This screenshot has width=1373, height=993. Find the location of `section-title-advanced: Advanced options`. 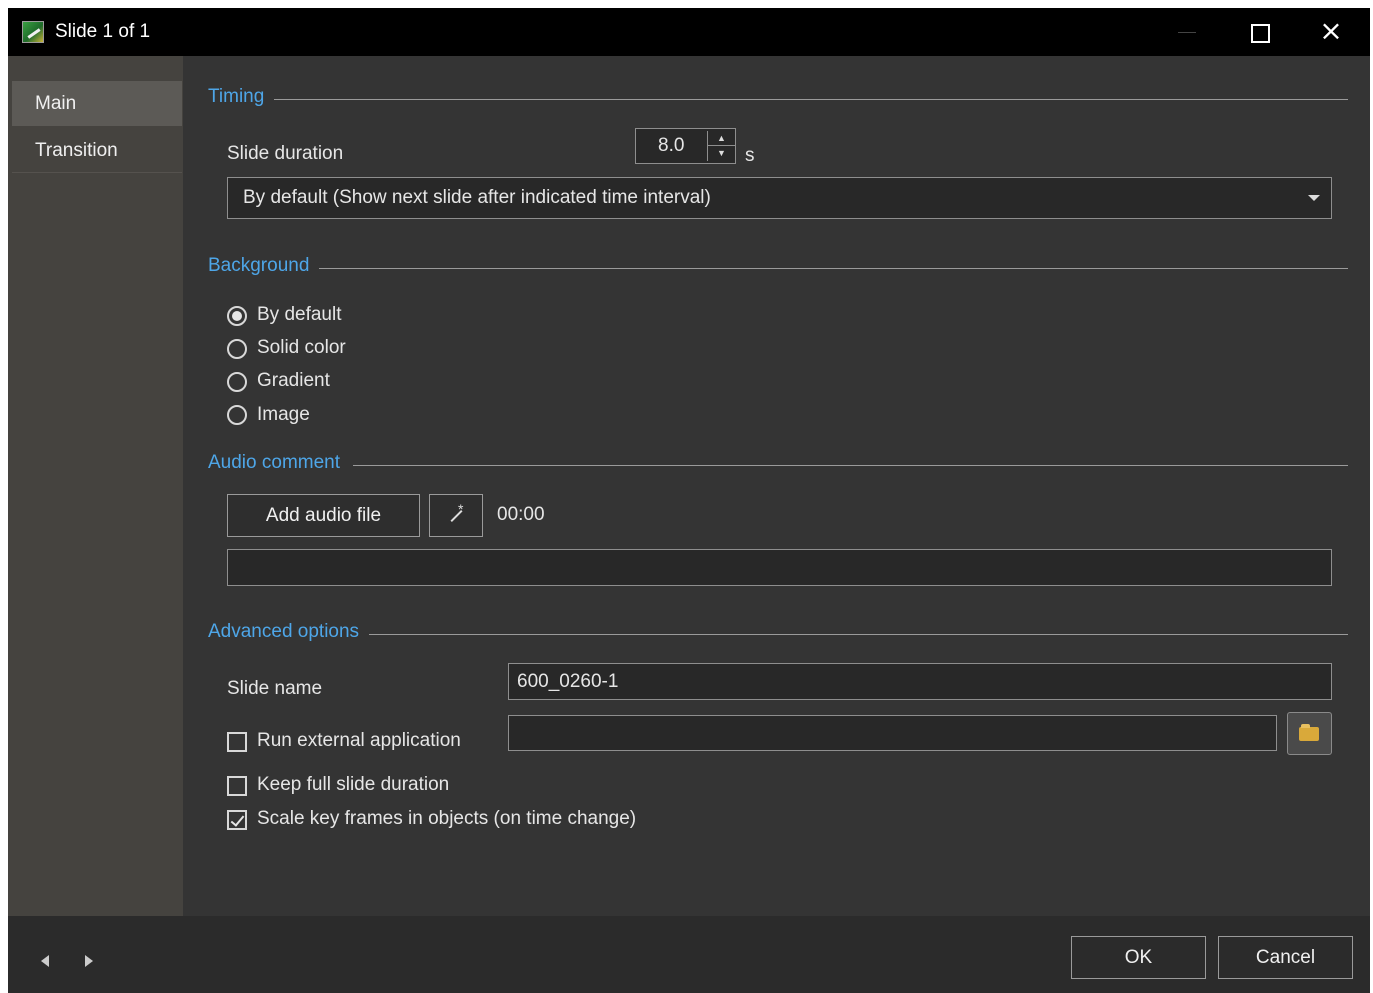

section-title-advanced: Advanced options is located at coordinates (289, 632).